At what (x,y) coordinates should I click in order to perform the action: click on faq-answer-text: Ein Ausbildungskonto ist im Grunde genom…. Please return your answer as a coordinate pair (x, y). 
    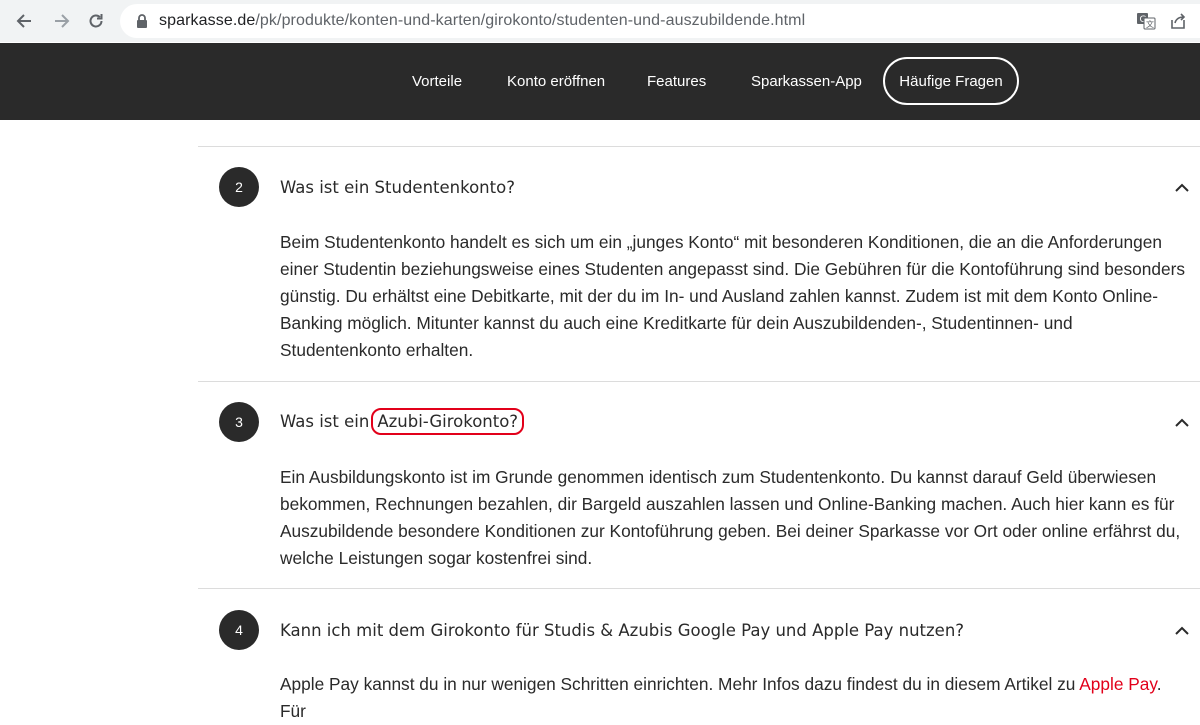
    Looking at the image, I should click on (730, 517).